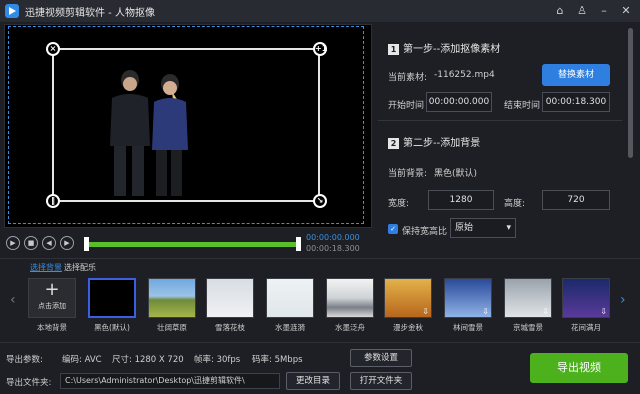 This screenshot has width=640, height=394. Describe the element at coordinates (333, 237) in the screenshot. I see `current-time: 00:00:00.000` at that location.